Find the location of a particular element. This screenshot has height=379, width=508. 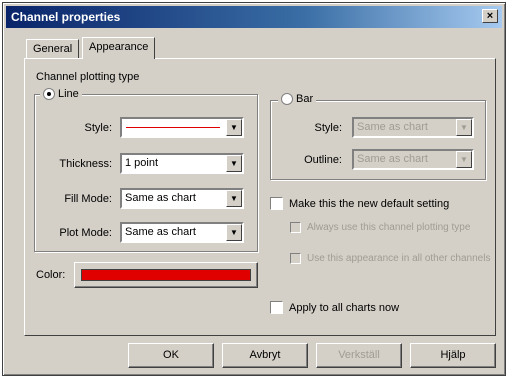

tab-appearance: Appearance is located at coordinates (119, 48).